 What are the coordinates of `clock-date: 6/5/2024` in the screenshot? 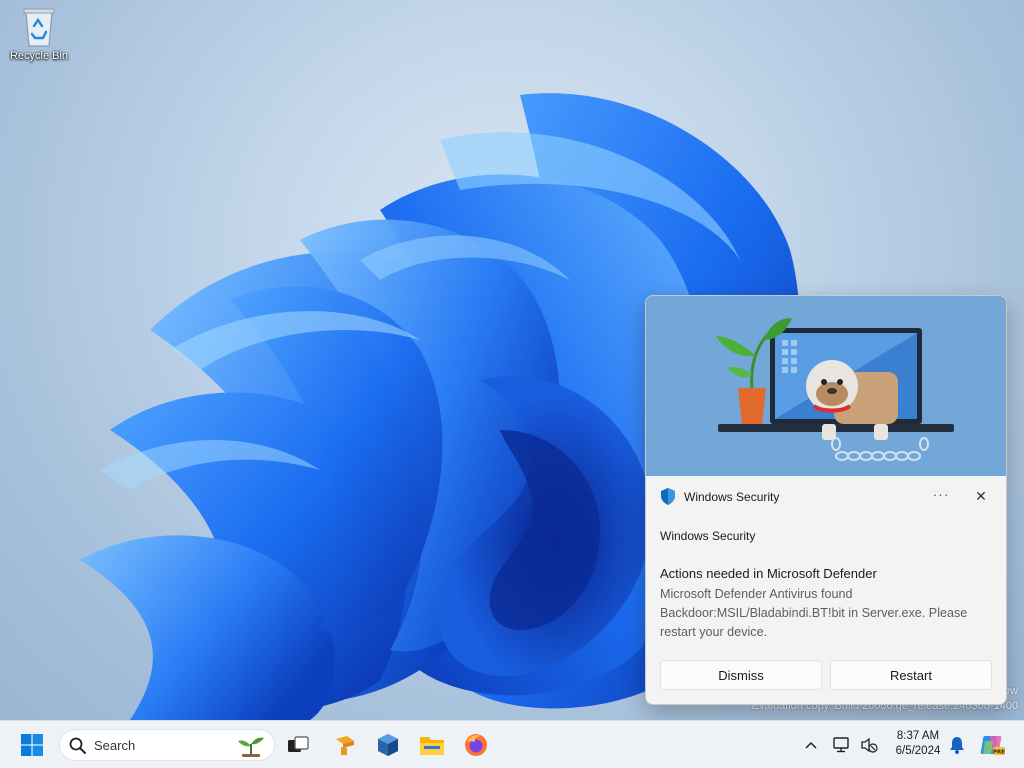 It's located at (918, 751).